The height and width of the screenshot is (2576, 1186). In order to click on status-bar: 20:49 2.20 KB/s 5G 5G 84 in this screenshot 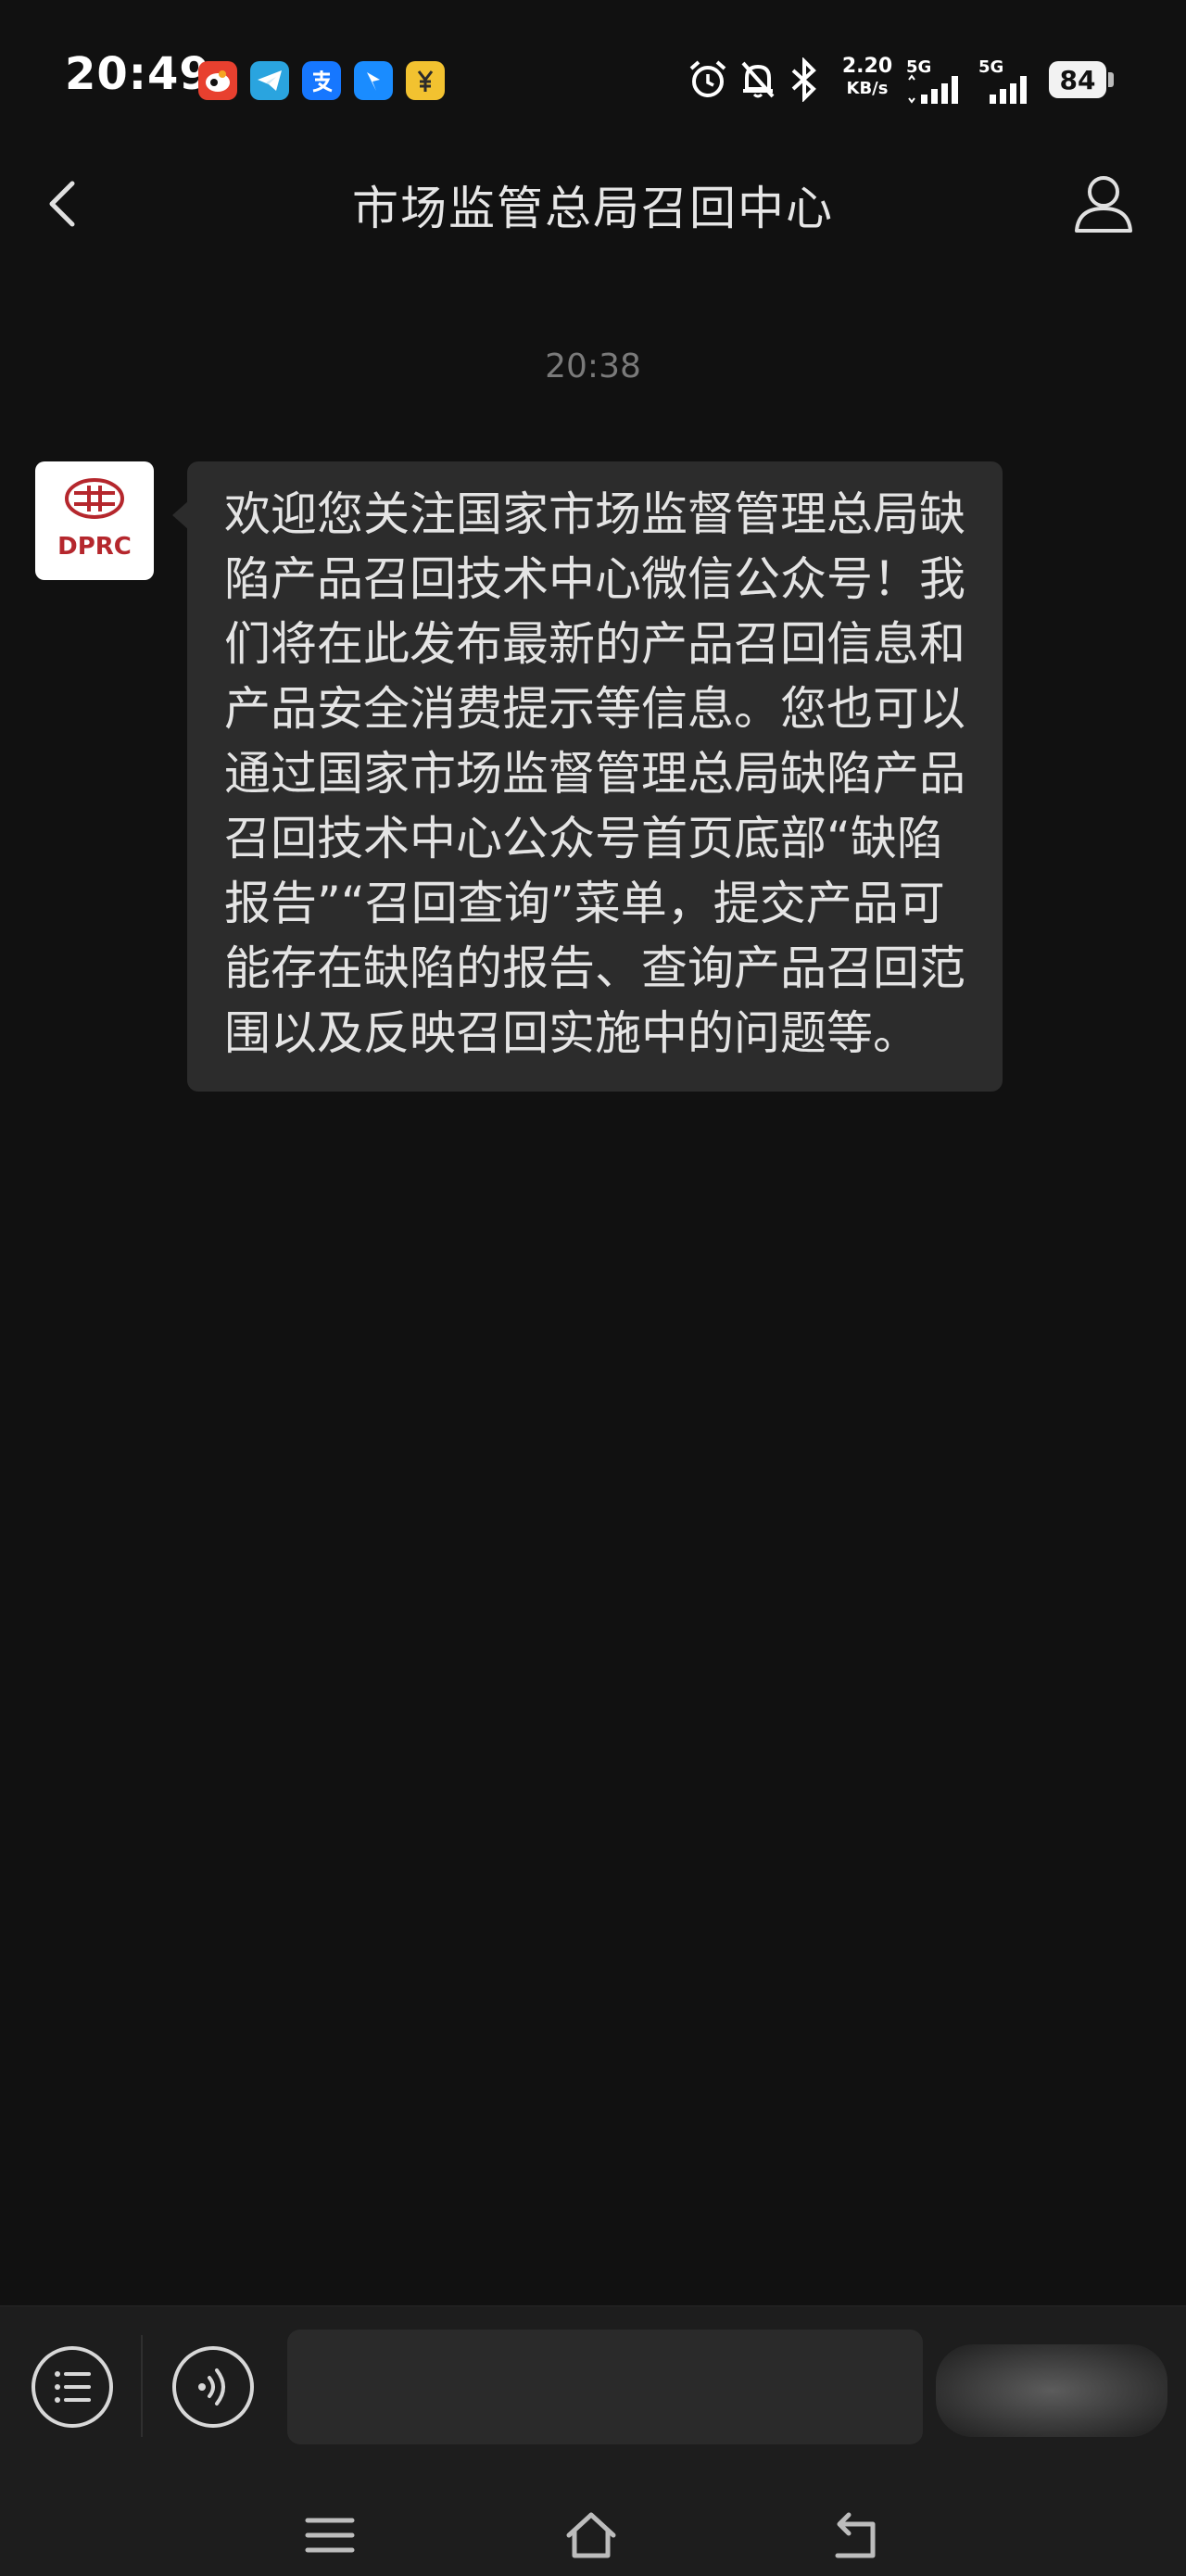, I will do `click(593, 79)`.